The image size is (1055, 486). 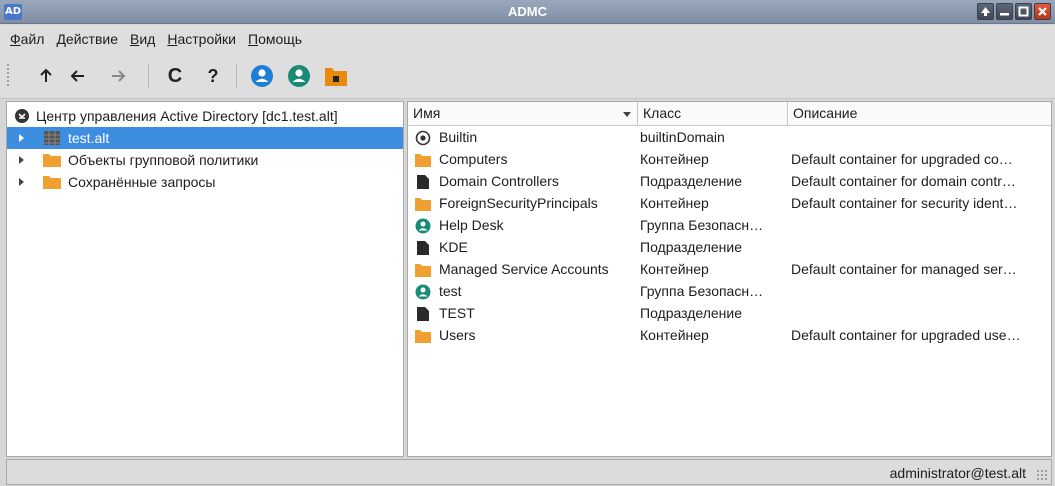 What do you see at coordinates (457, 313) in the screenshot?
I see `cell-name: TEST` at bounding box center [457, 313].